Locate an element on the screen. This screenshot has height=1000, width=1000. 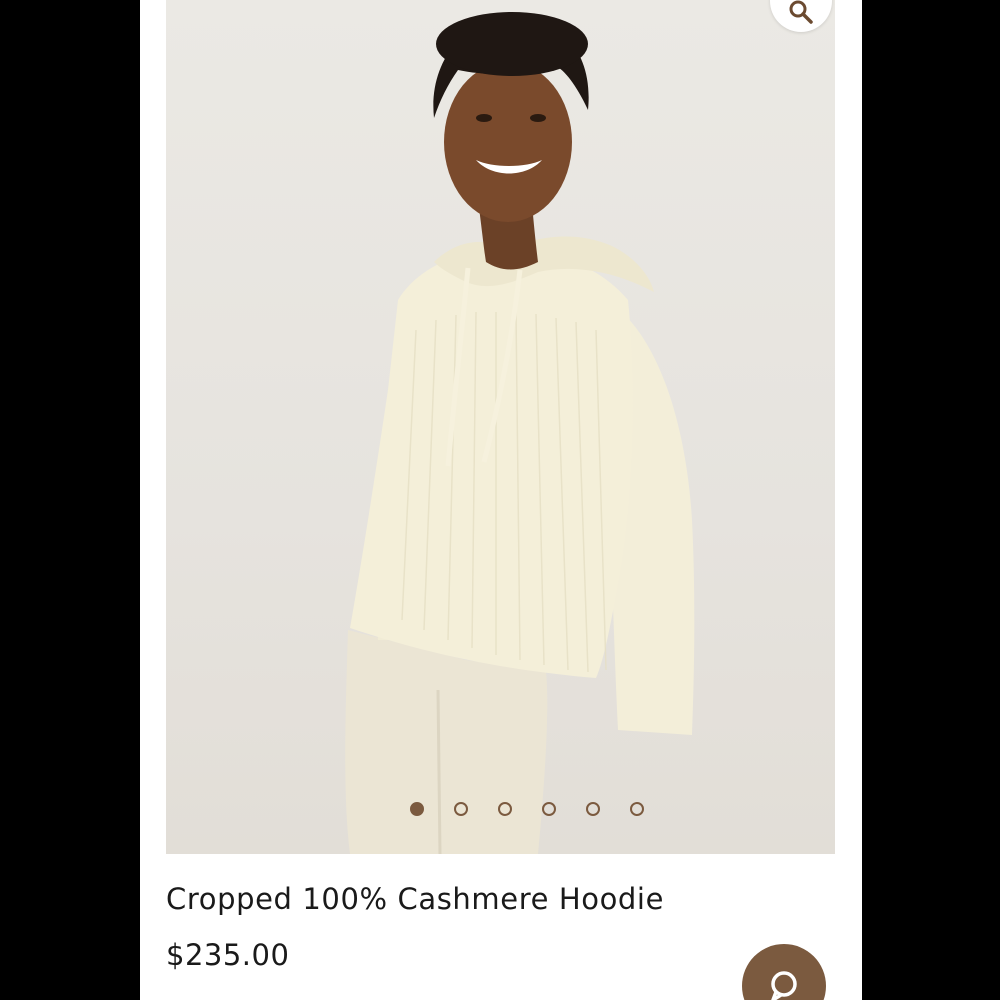
chat-button is located at coordinates (784, 972).